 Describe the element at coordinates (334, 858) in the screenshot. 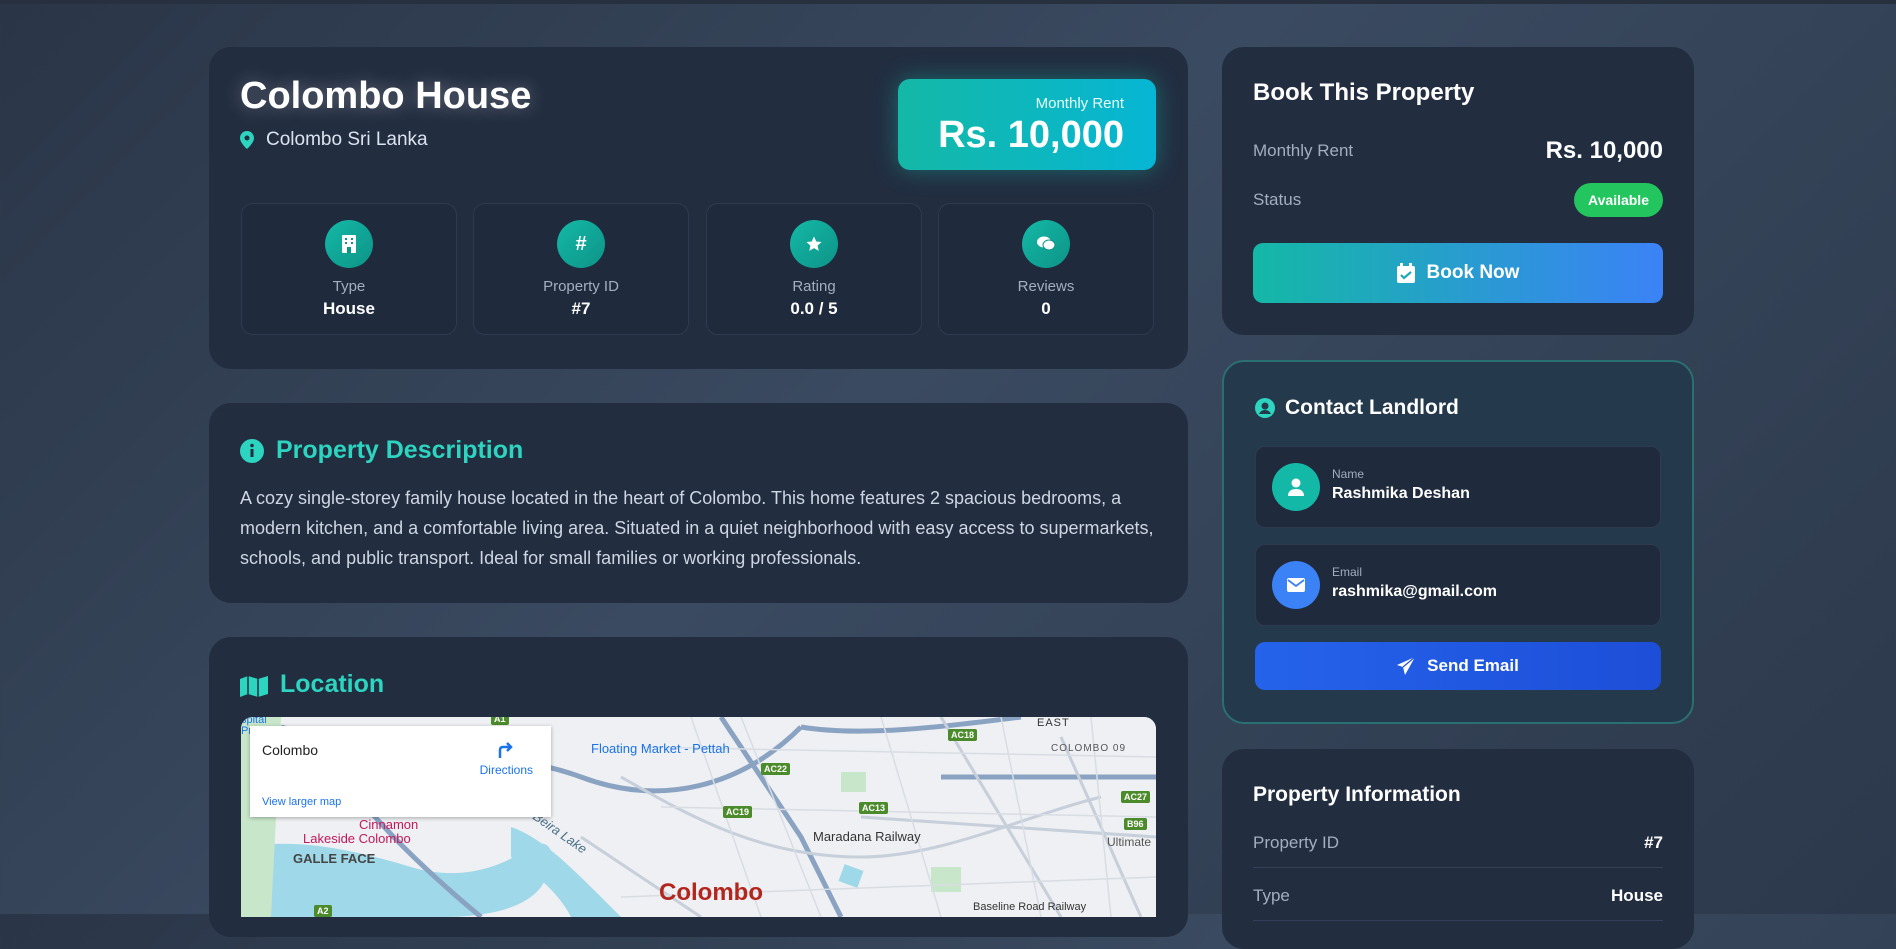

I see `map-label-galle-face: GALLE FACE` at that location.